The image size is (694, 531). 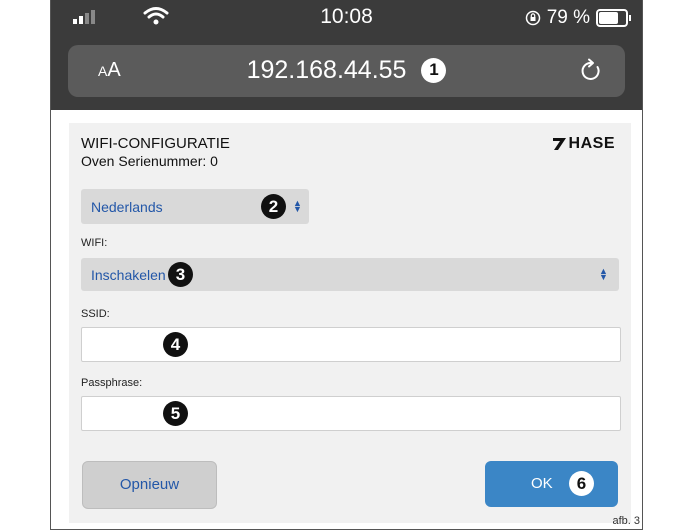 I want to click on callout-2: 2, so click(x=273, y=206).